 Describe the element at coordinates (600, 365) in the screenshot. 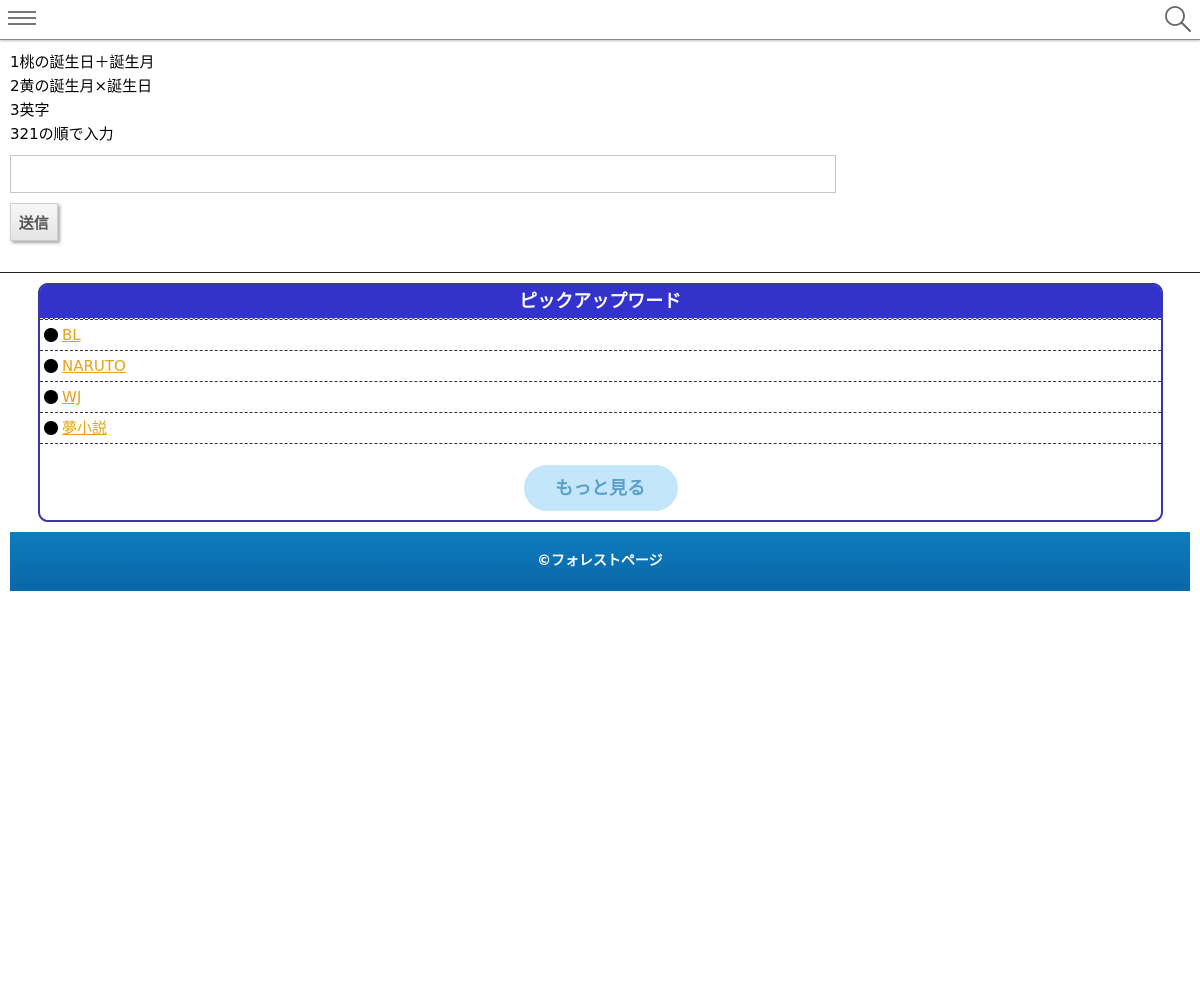

I see `list-item: NARUTO` at that location.